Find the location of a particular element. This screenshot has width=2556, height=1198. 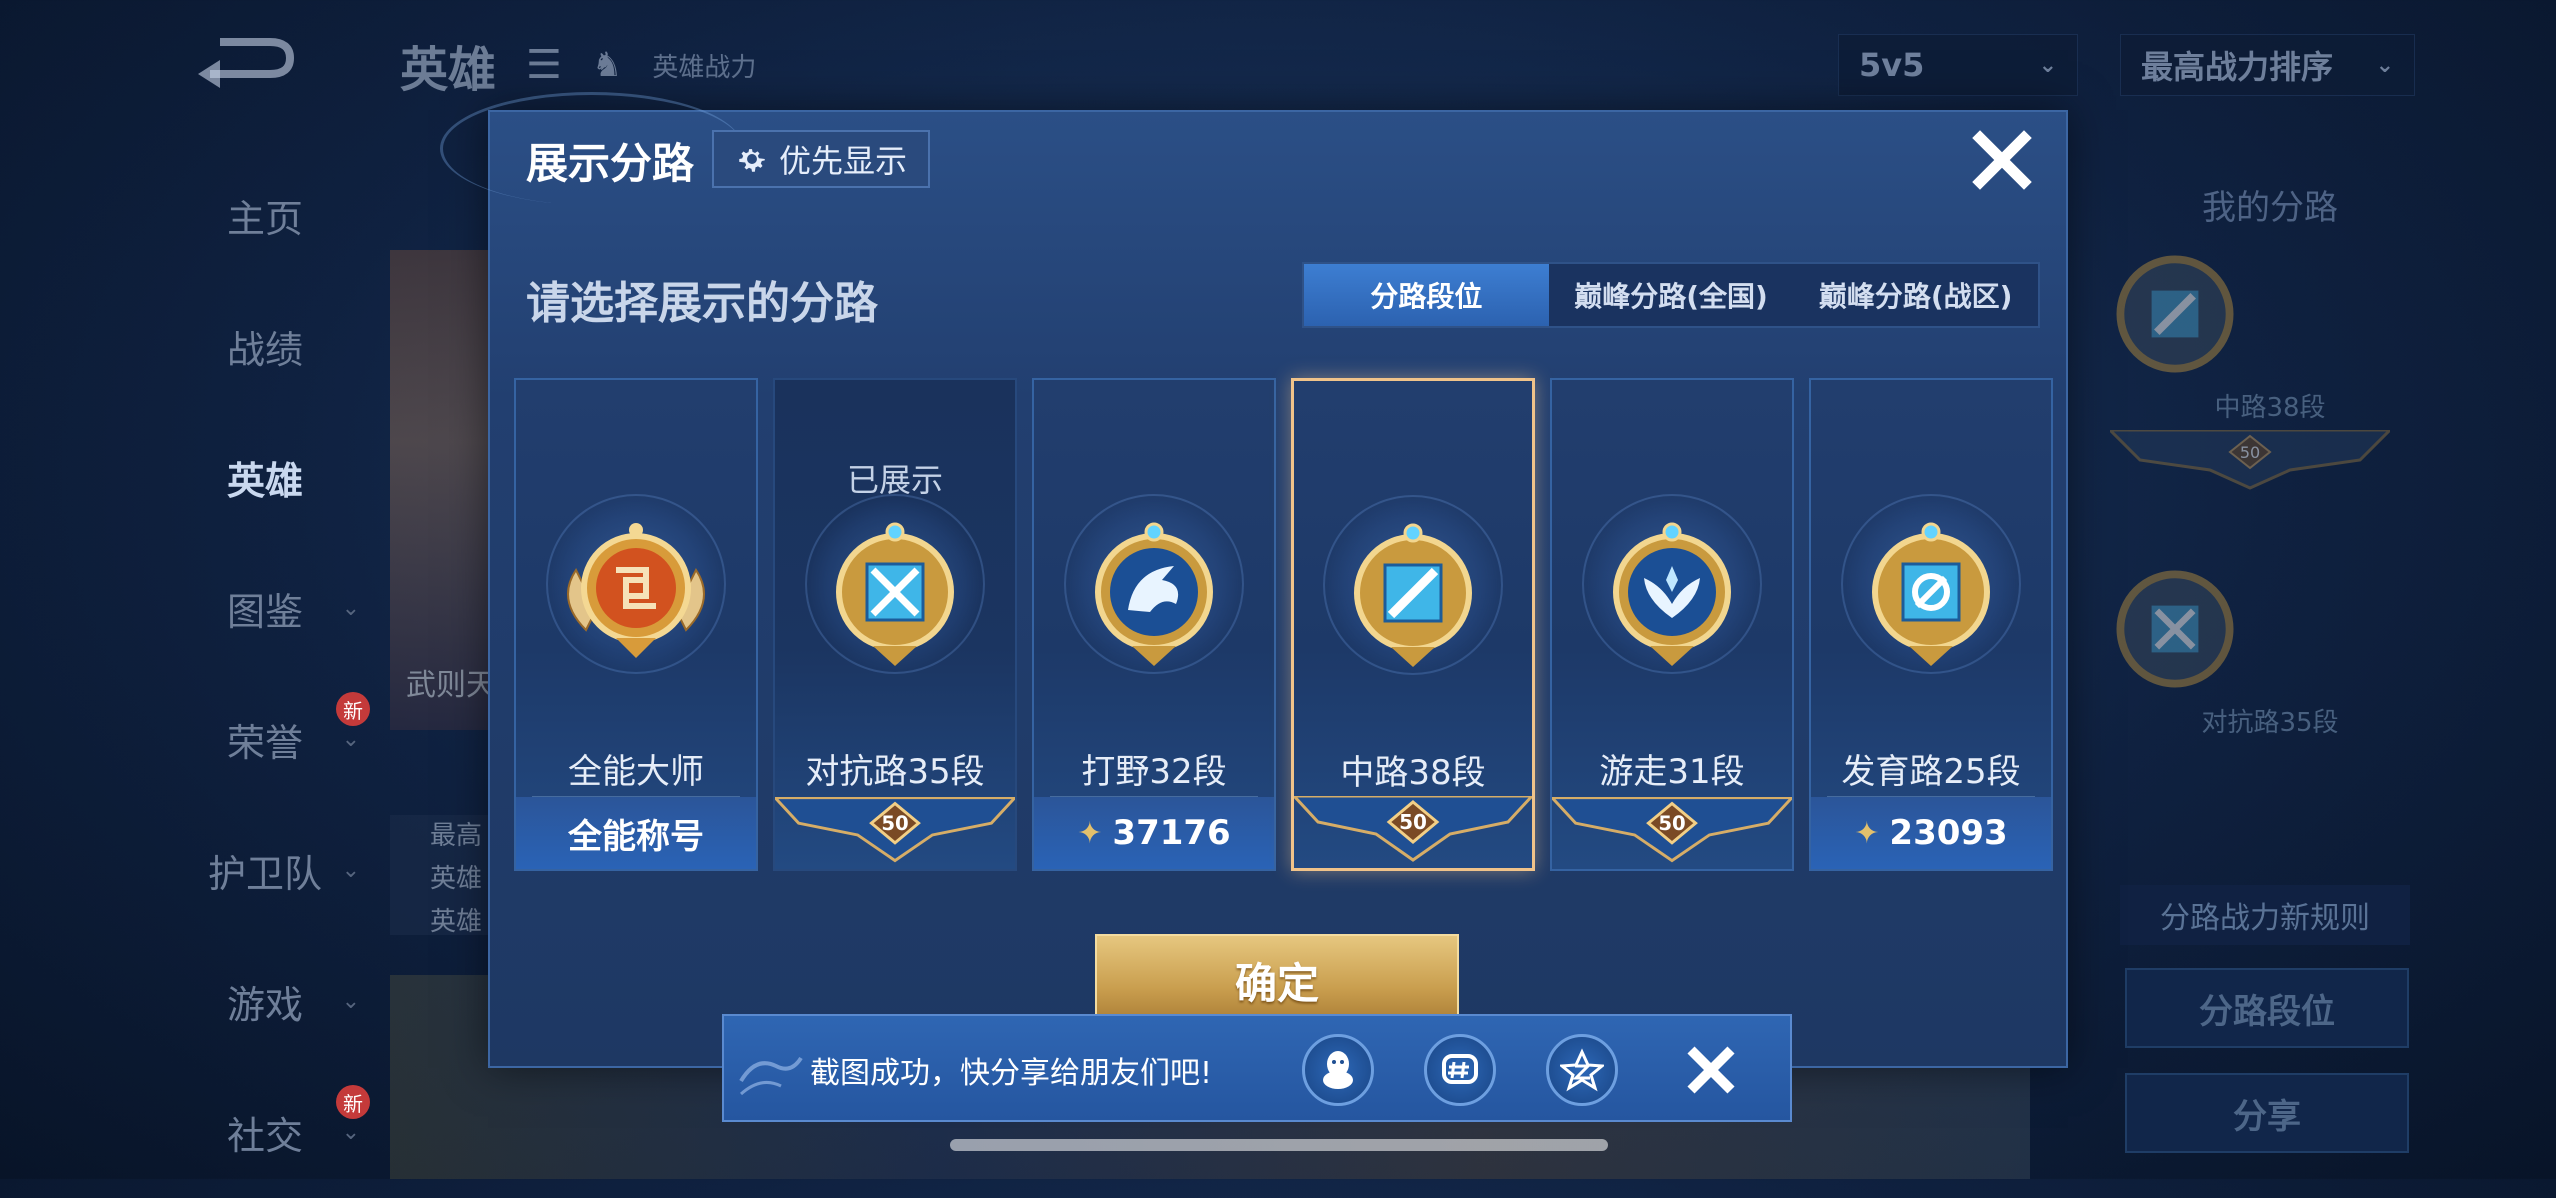

lane-card-footer: ✦ 37176 is located at coordinates (1154, 833).